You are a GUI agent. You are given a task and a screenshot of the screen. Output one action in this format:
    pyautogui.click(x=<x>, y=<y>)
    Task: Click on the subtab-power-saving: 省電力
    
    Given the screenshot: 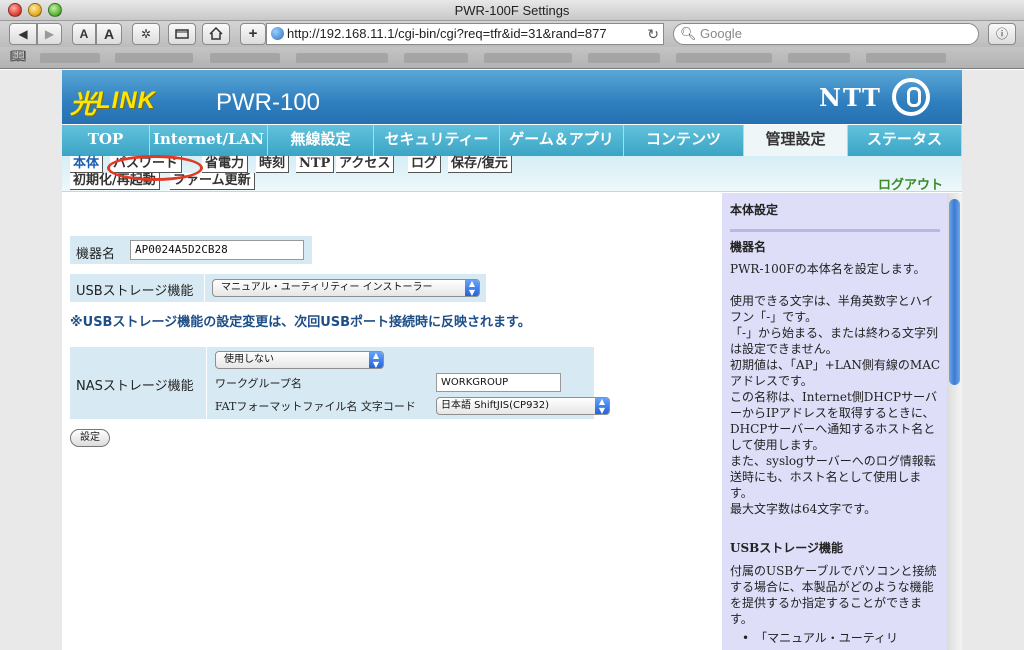 What is the action you would take?
    pyautogui.click(x=225, y=164)
    